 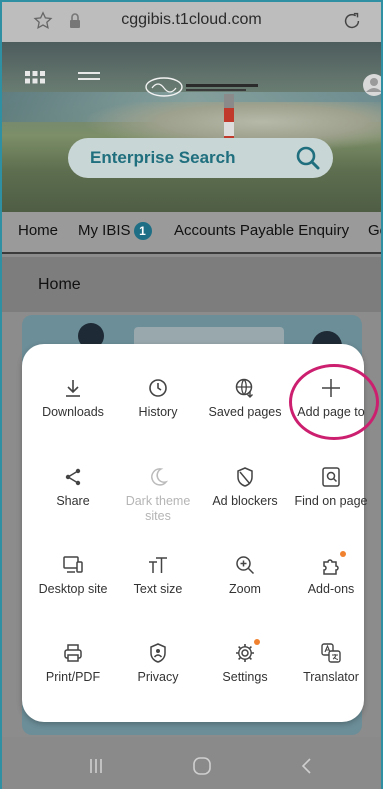 I want to click on find-icon, so click(x=331, y=477).